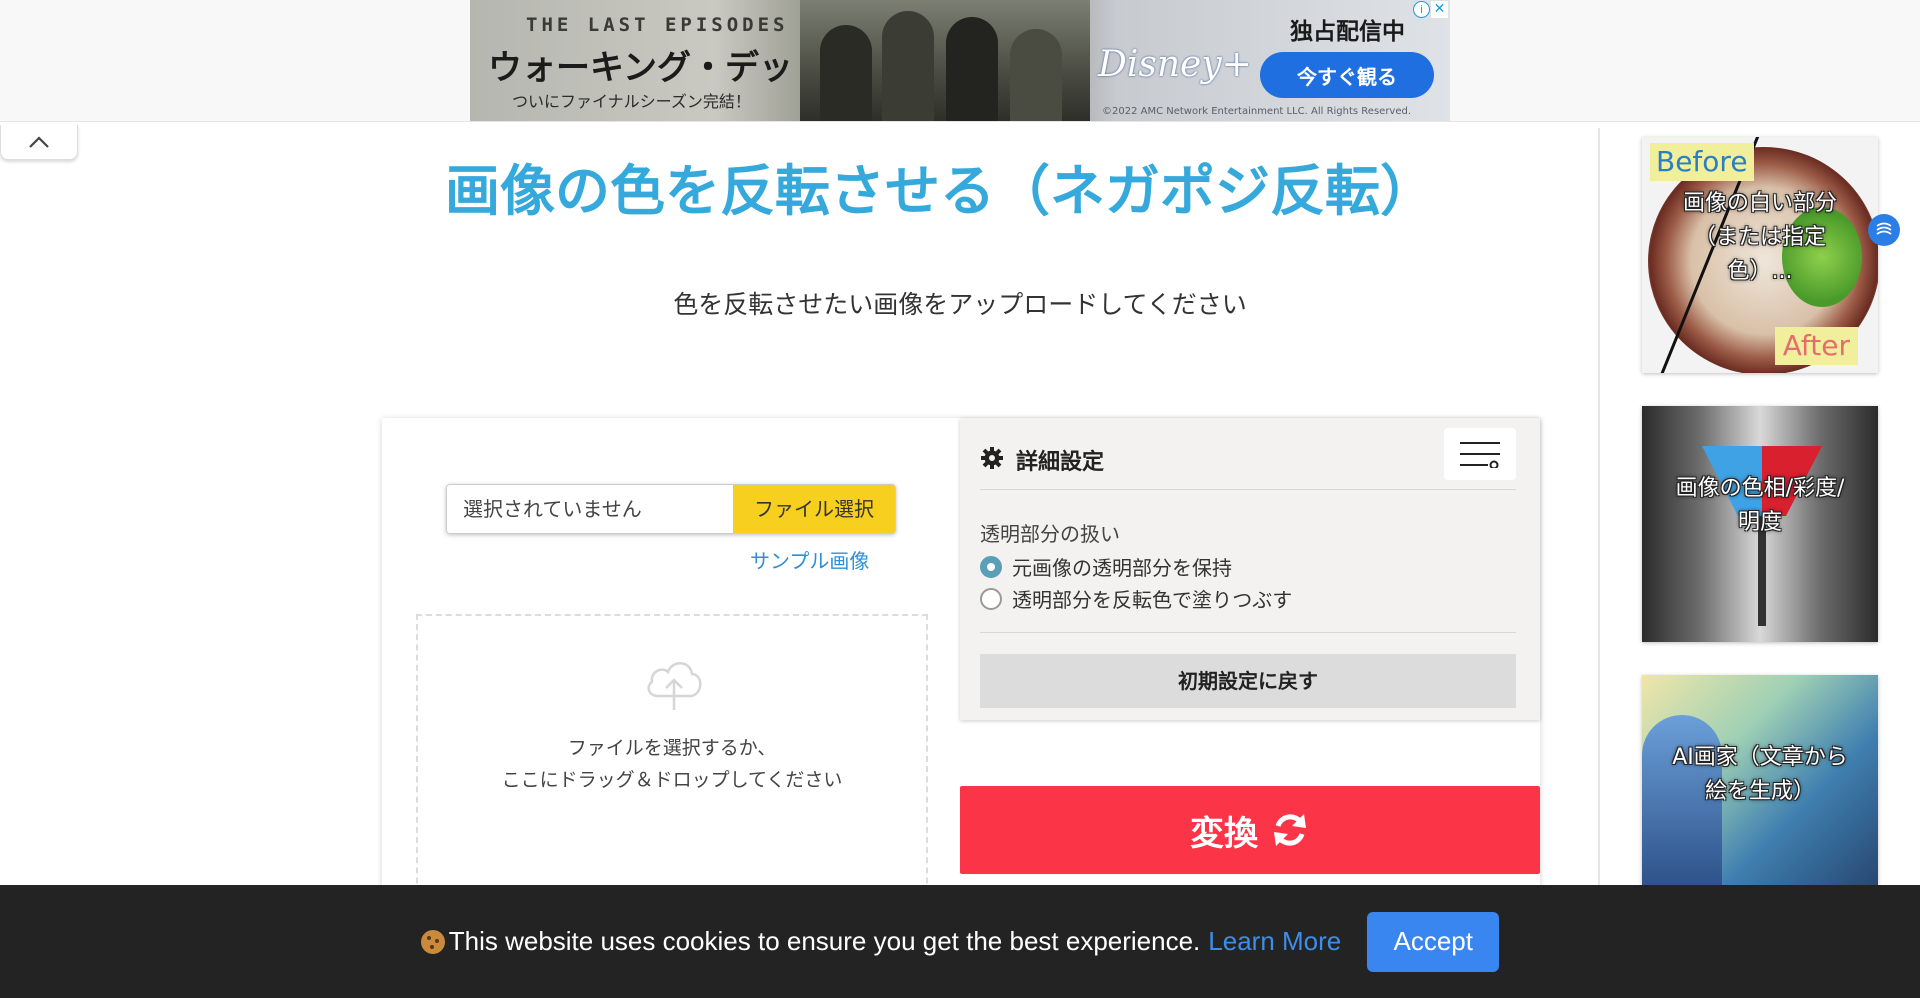 This screenshot has height=998, width=1920. I want to click on floating-translate-icon, so click(1884, 230).